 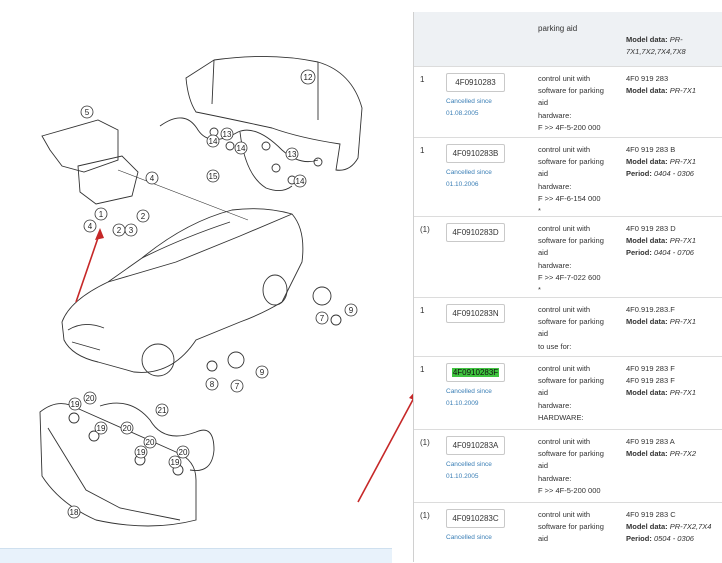 I want to click on part-number-field: 4F0910283, so click(x=475, y=82).